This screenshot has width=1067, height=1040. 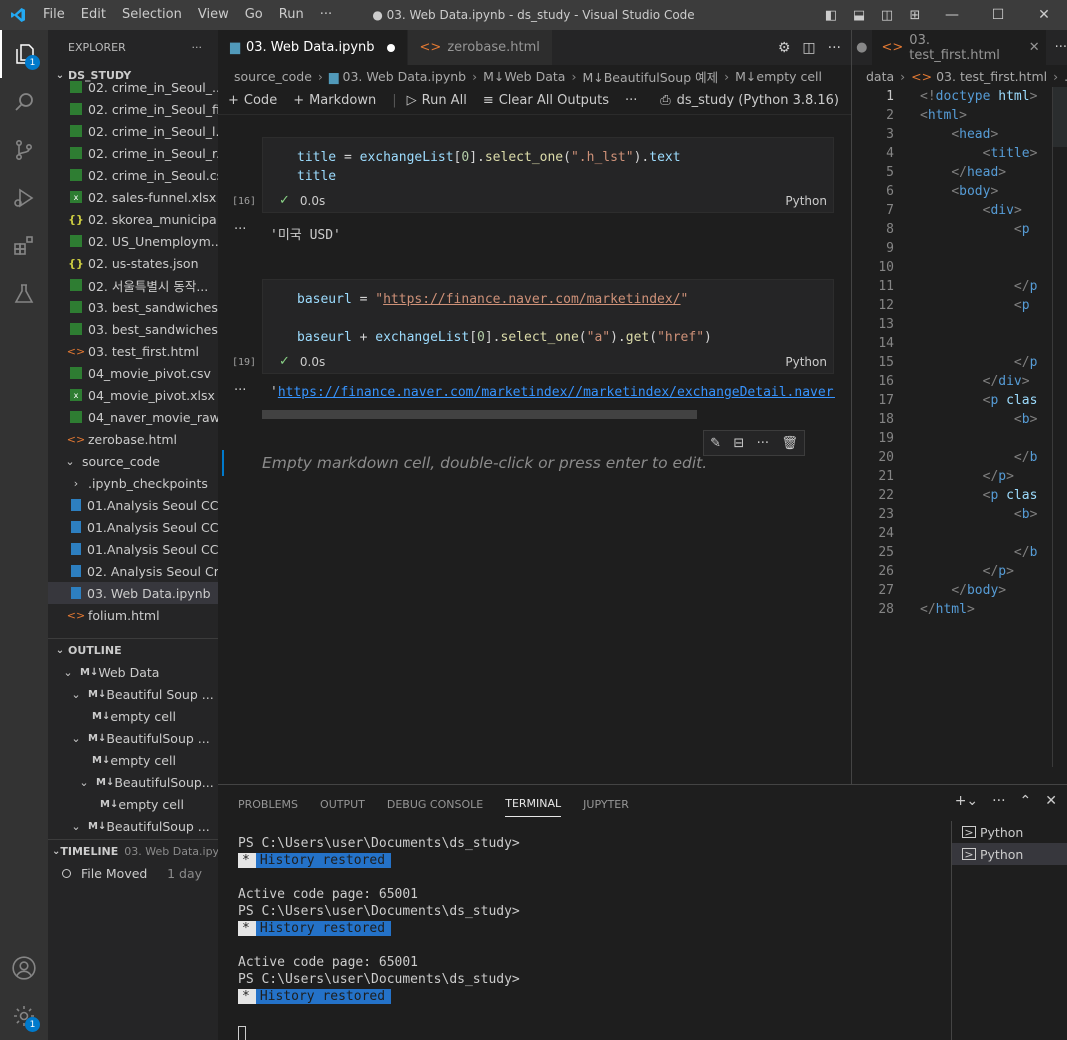 What do you see at coordinates (998, 801) in the screenshot?
I see `panel-more-icon: ···` at bounding box center [998, 801].